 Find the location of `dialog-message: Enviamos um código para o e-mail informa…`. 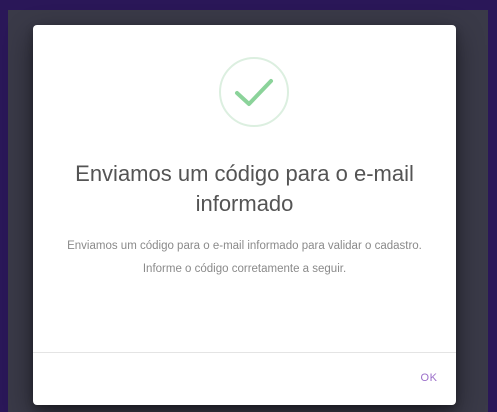

dialog-message: Enviamos um código para o e-mail informa… is located at coordinates (244, 257).